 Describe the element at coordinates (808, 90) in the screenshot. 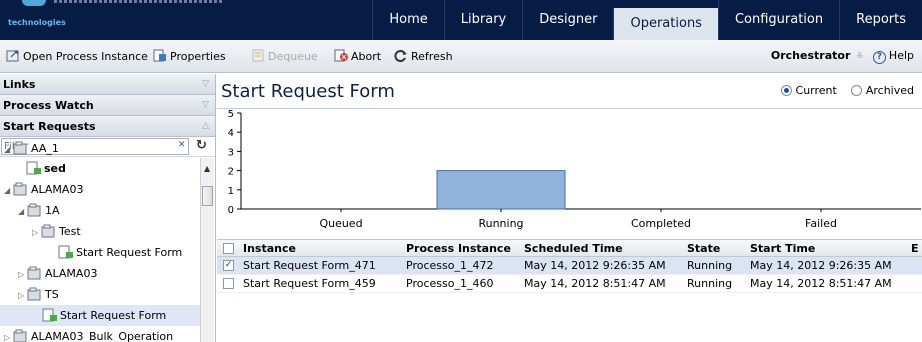

I see `radio-current: Current` at that location.